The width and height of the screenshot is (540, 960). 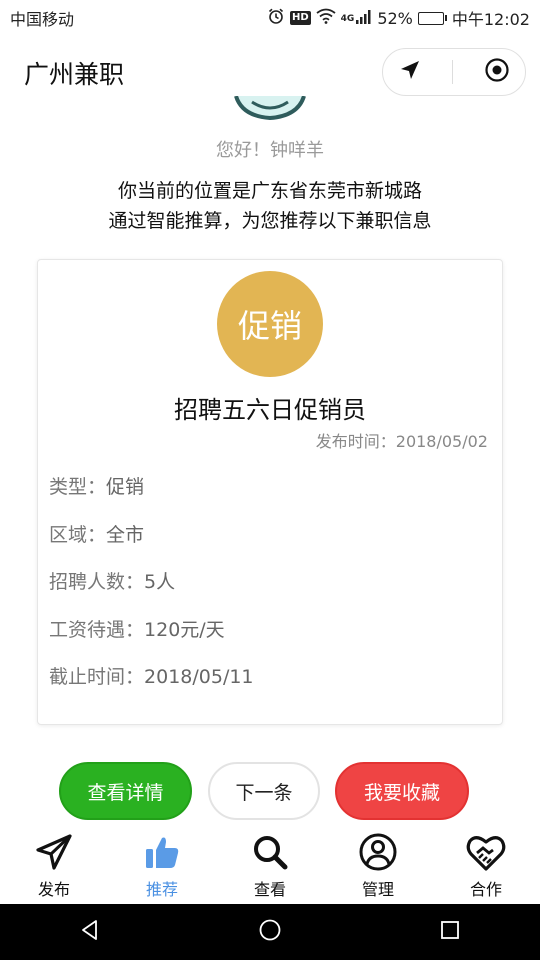 I want to click on field-value: 全市, so click(x=125, y=535).